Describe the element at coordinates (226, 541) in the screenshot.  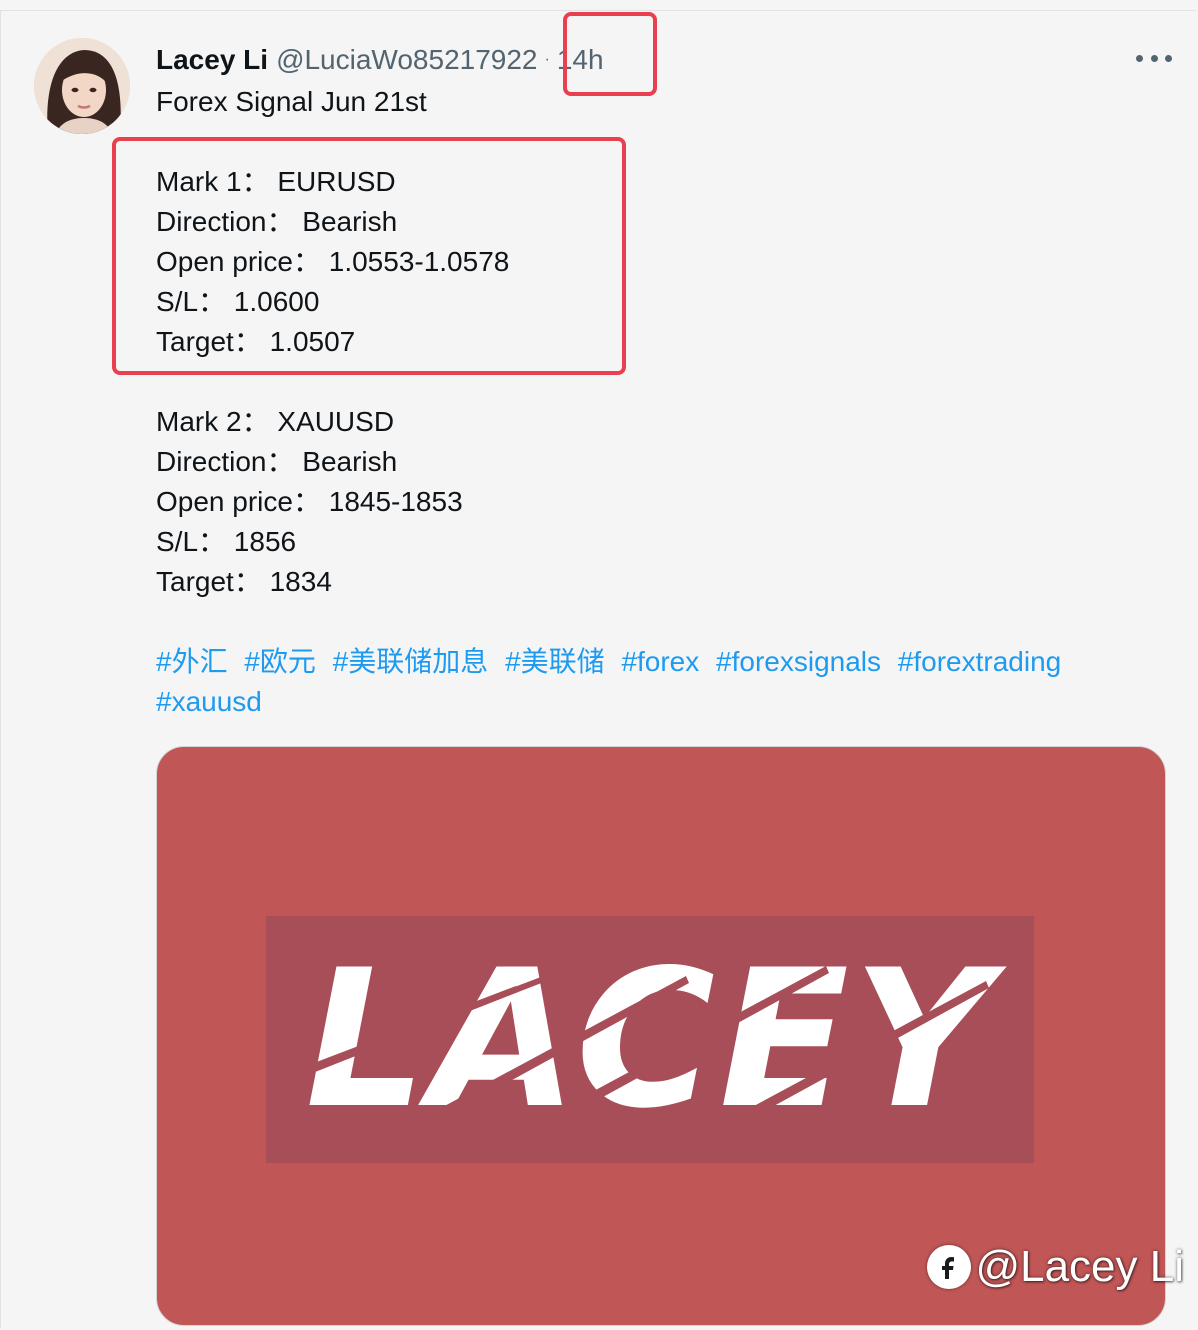
I see `signal-stop-loss: S/L： 1856` at that location.